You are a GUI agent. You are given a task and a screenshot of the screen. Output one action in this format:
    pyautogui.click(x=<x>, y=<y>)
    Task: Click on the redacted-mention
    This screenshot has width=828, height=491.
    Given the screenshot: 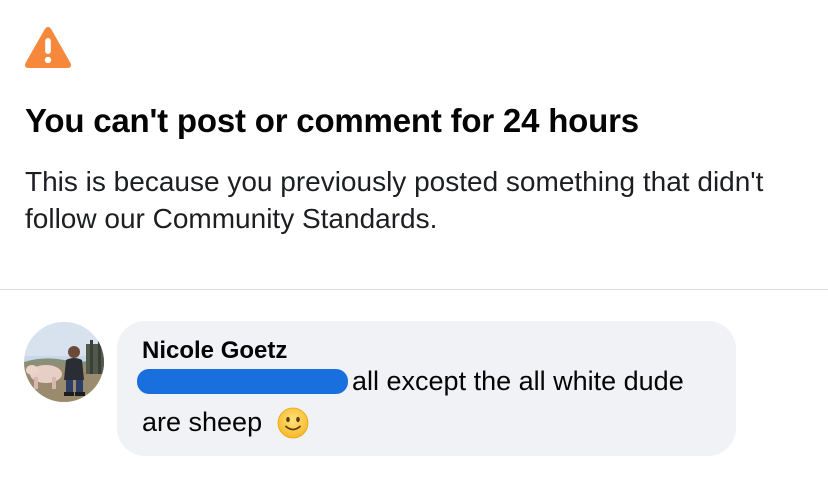 What is the action you would take?
    pyautogui.click(x=242, y=381)
    